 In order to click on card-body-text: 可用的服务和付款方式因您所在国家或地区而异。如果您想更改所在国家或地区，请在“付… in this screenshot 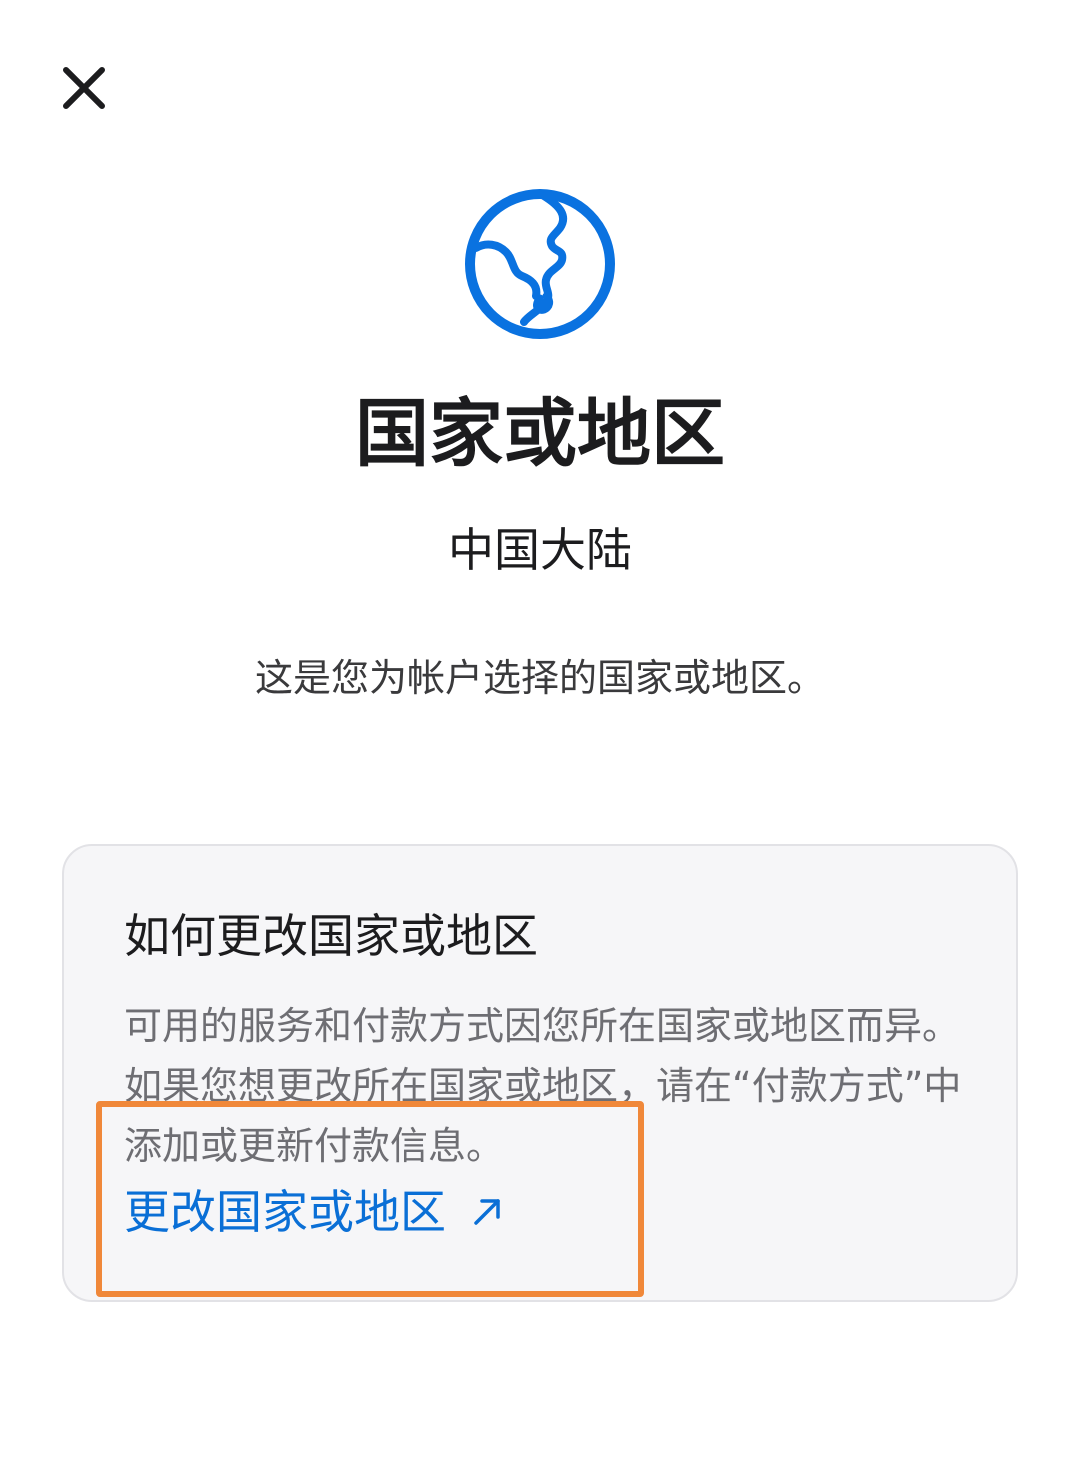, I will do `click(543, 1086)`.